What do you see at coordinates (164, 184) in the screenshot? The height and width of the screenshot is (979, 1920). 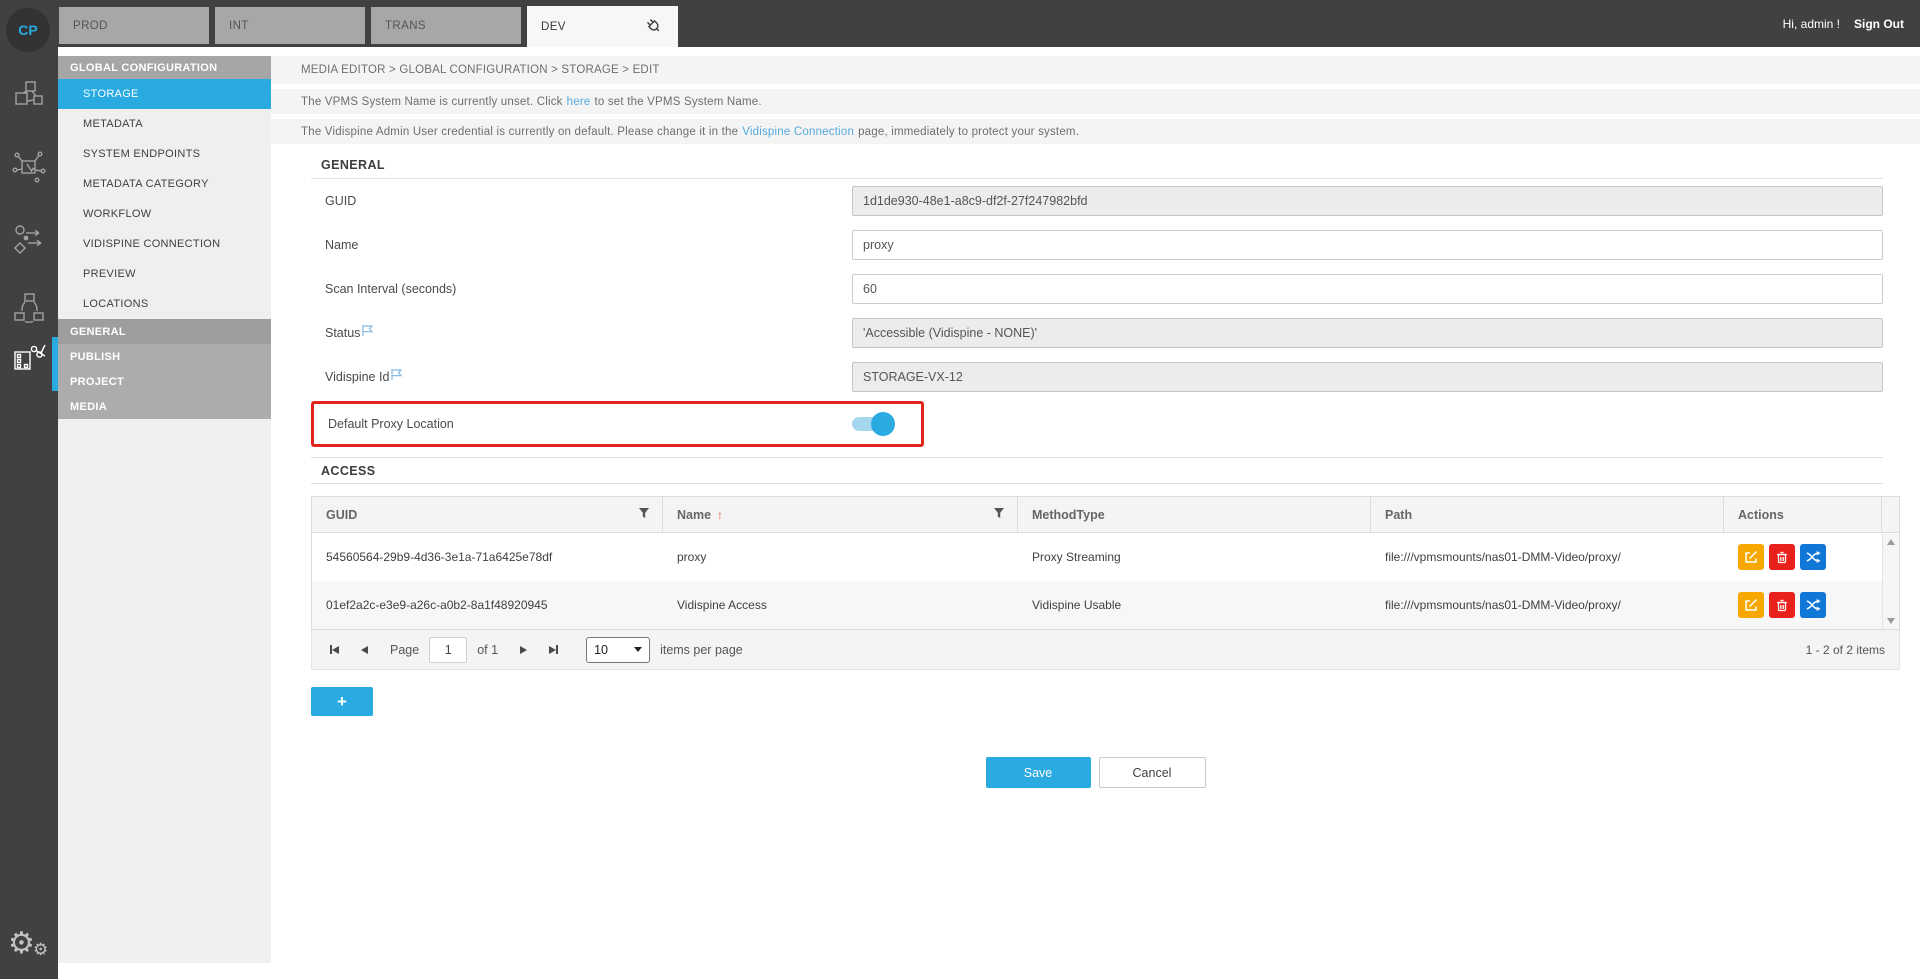 I see `sidenav-item-metadata-category: METADATA CATEGORY` at bounding box center [164, 184].